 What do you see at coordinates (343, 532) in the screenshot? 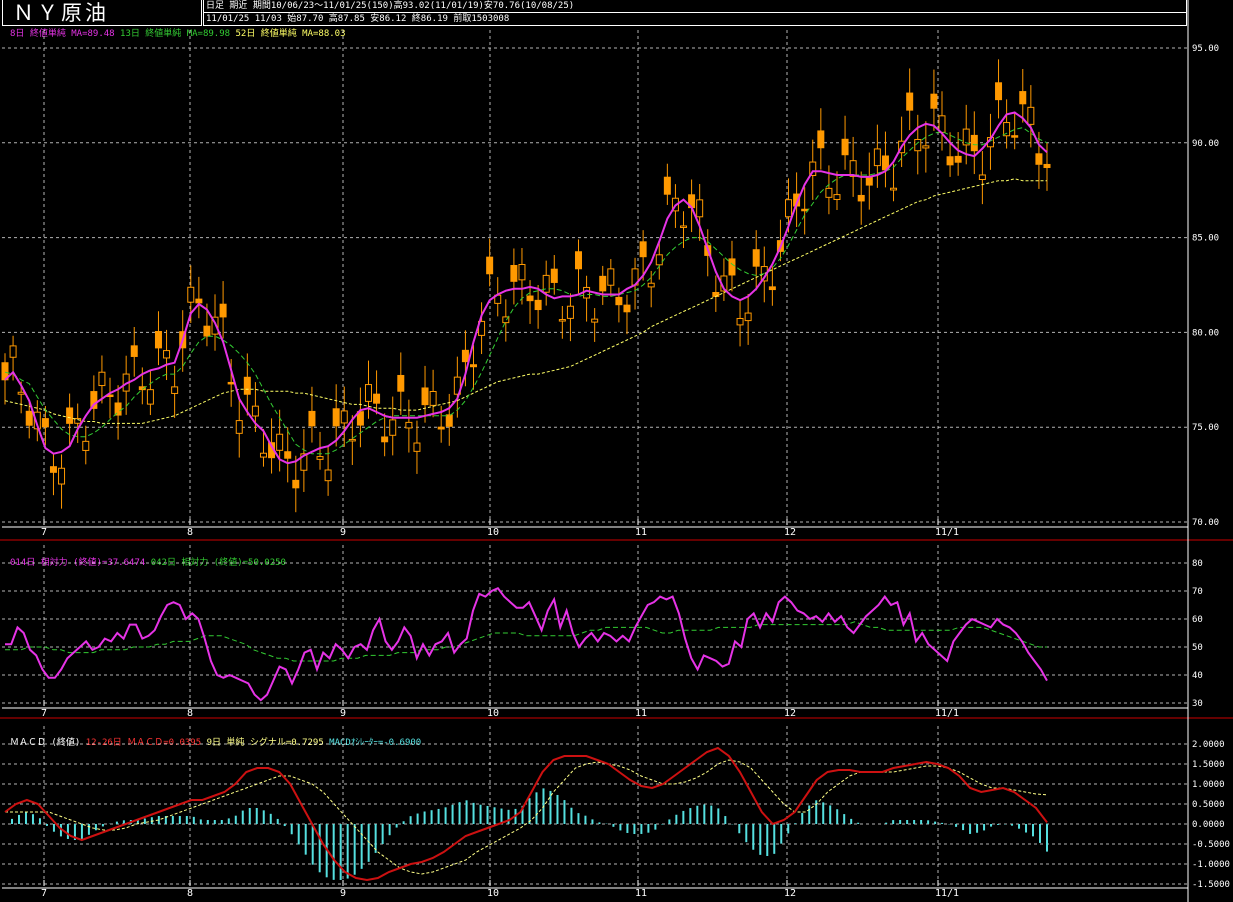
I see `price-xlabel: 9` at bounding box center [343, 532].